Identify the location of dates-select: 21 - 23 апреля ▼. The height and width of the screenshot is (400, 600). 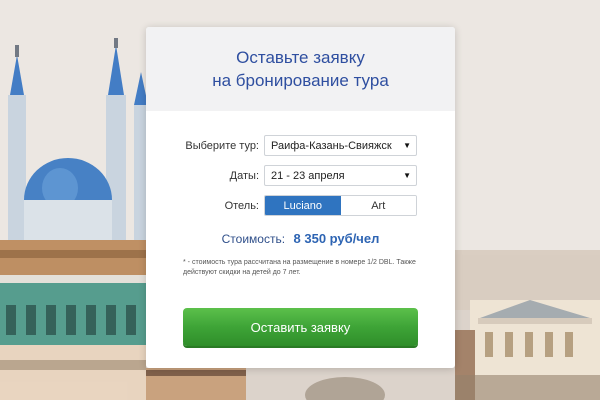
(340, 175).